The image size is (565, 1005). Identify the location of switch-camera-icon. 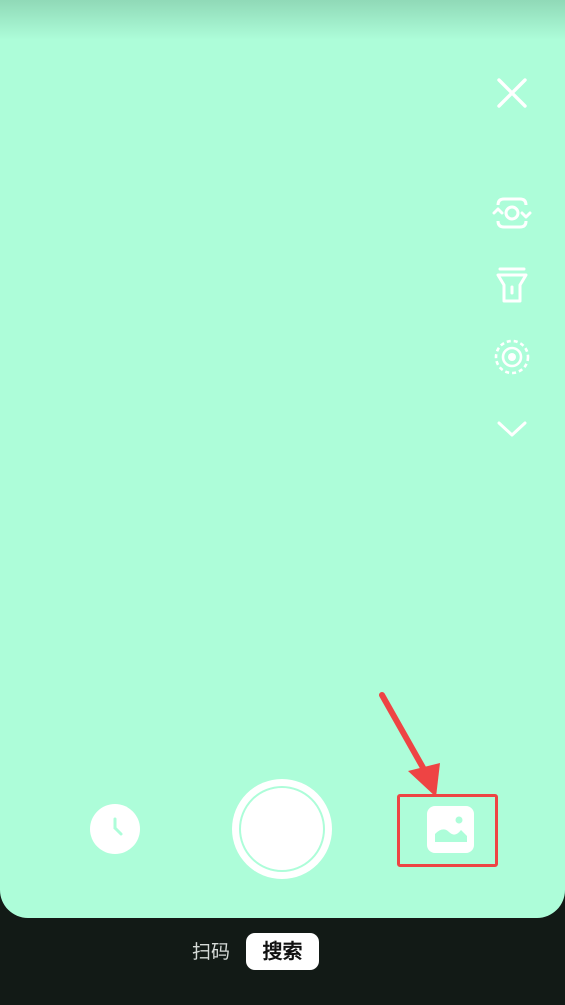
(512, 213).